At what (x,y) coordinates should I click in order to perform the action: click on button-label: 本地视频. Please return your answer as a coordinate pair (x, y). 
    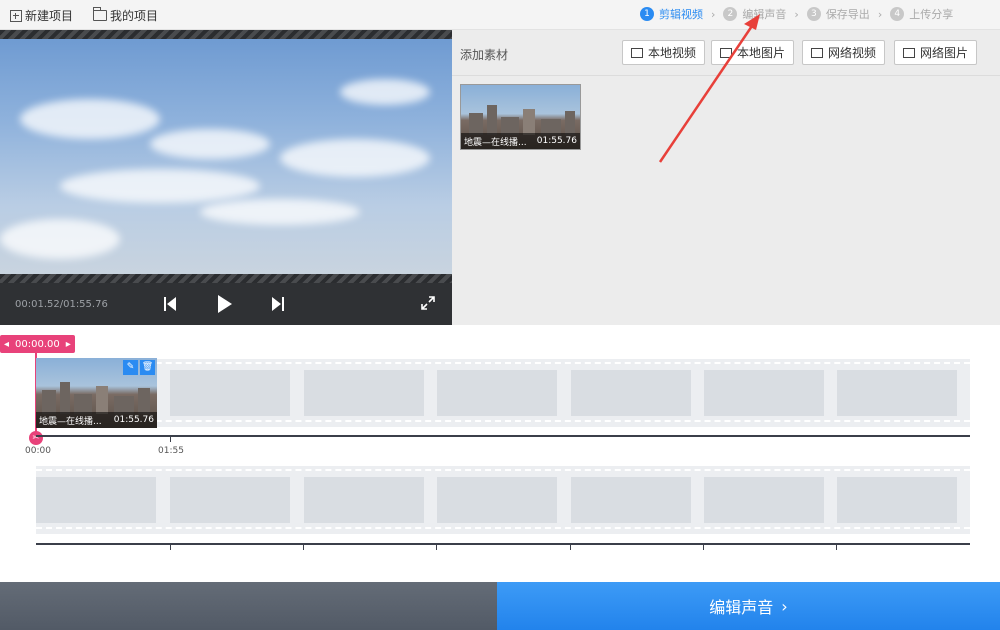
    Looking at the image, I should click on (672, 53).